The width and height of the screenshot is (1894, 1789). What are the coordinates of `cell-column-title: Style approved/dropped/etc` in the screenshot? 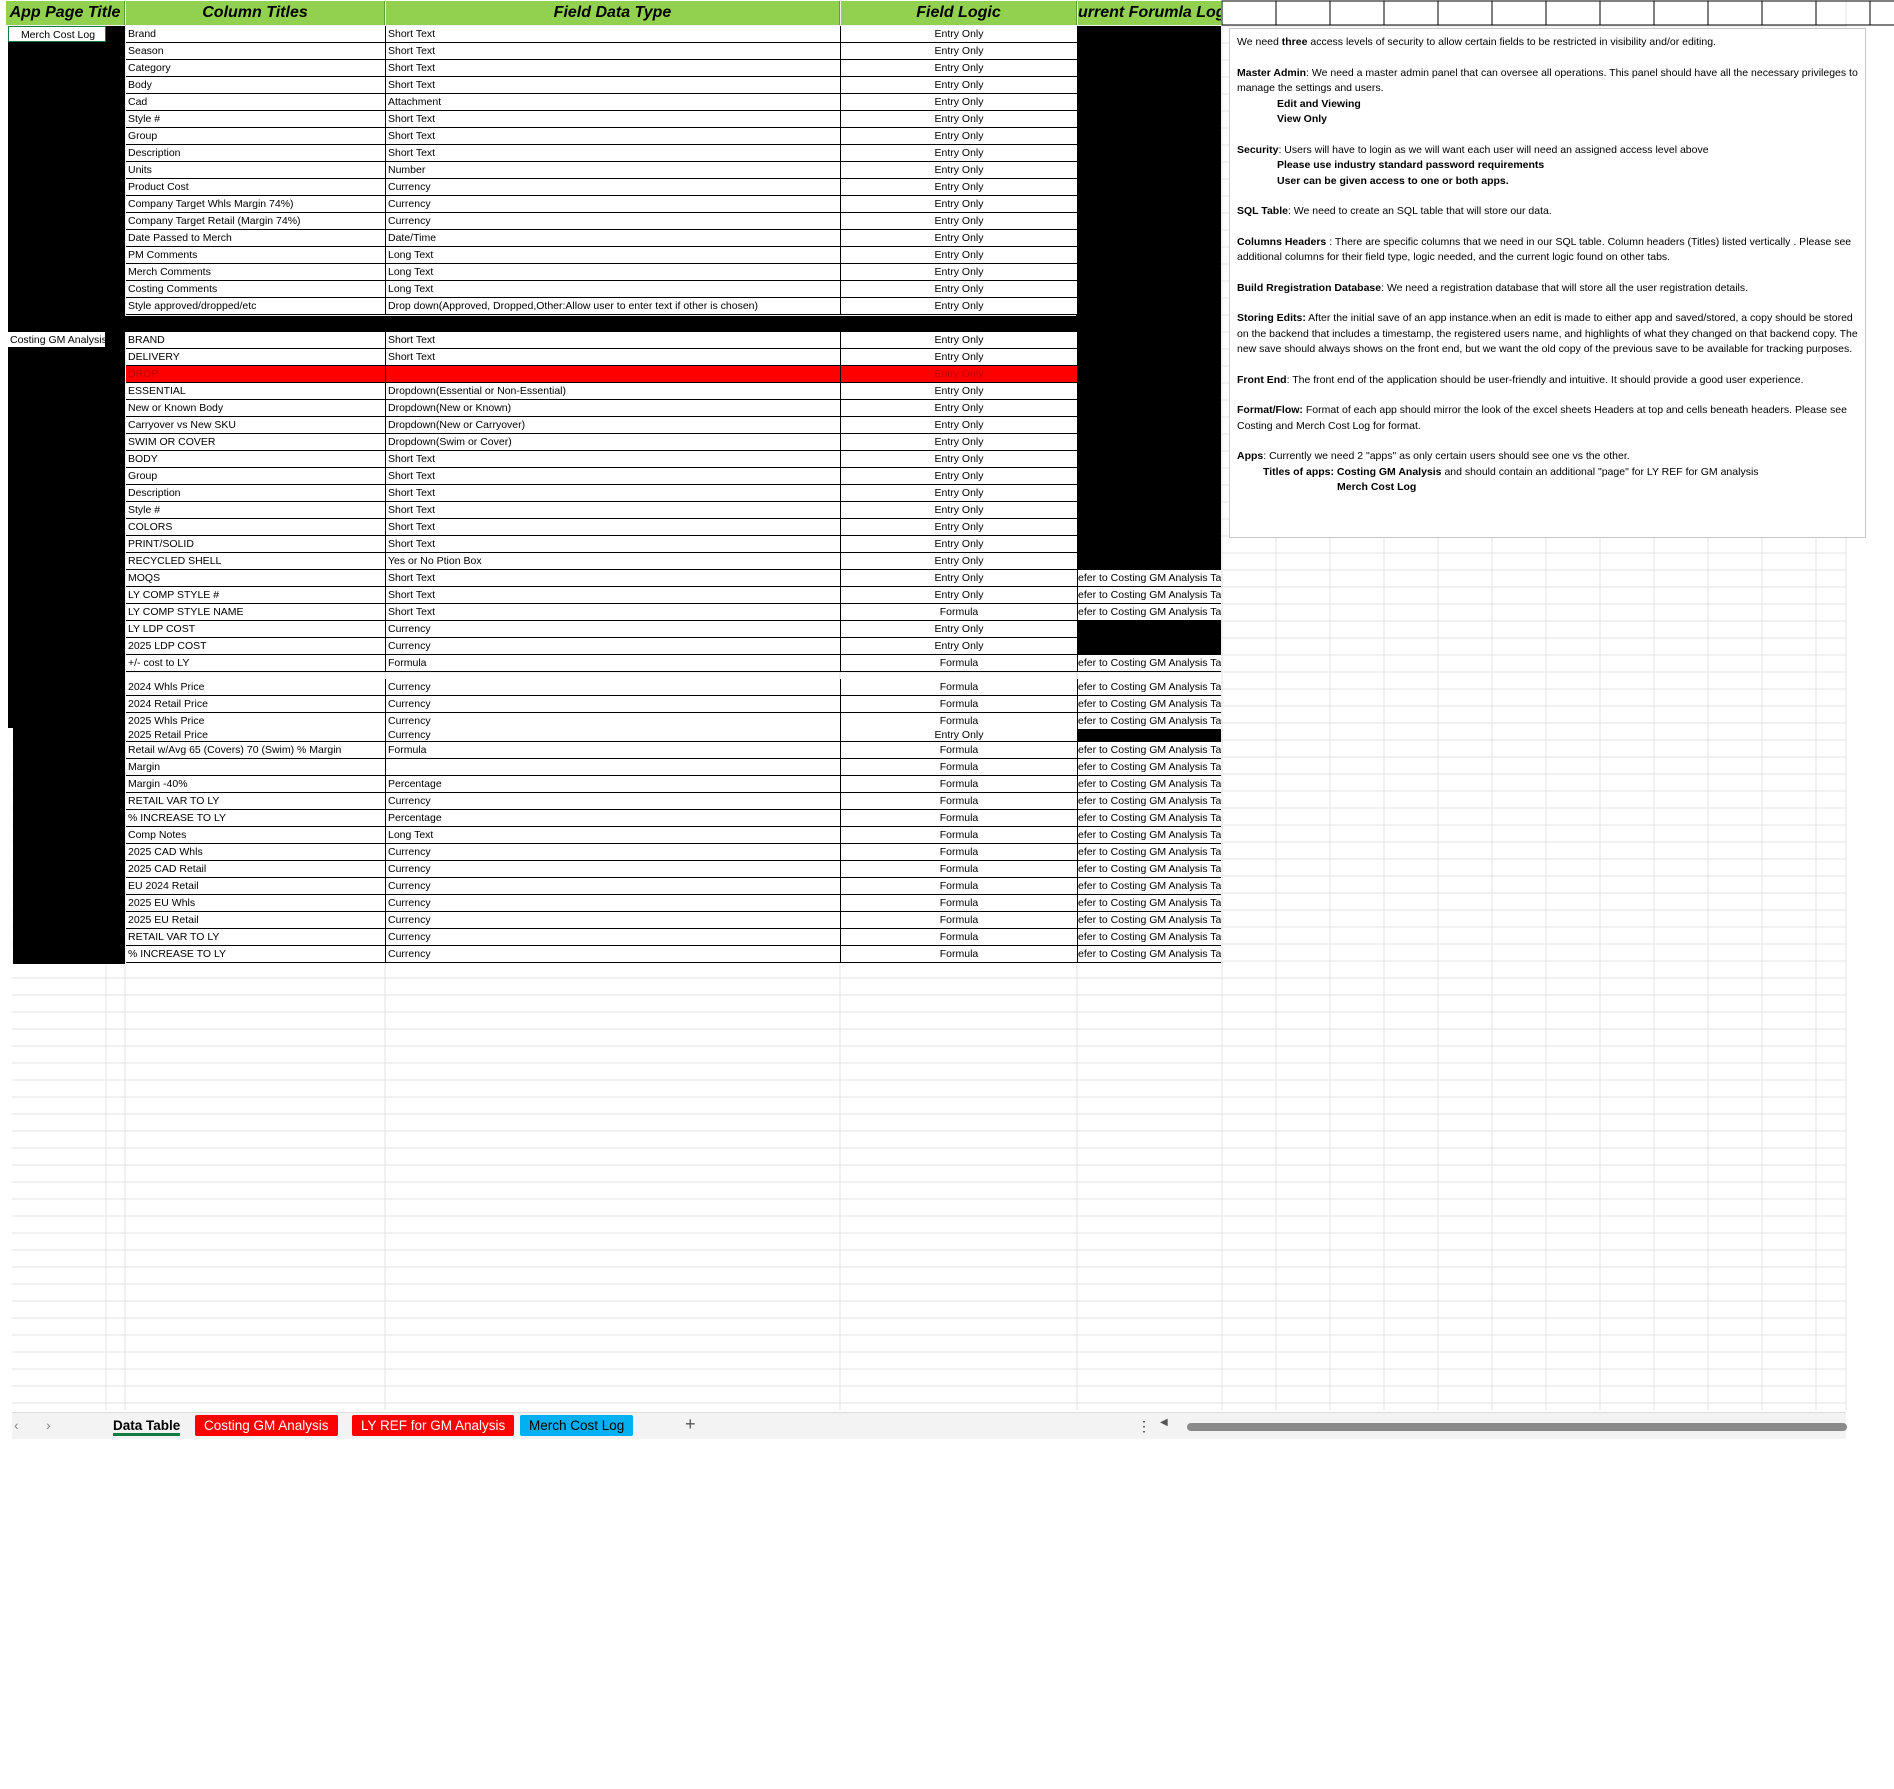 It's located at (256, 306).